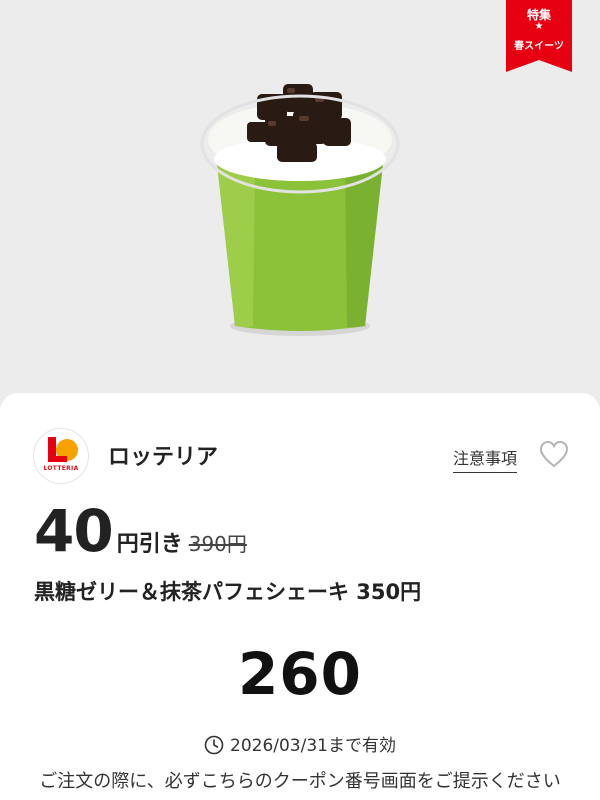 This screenshot has height=800, width=600. I want to click on expiry-date: 2026/03/31まで有効, so click(313, 746).